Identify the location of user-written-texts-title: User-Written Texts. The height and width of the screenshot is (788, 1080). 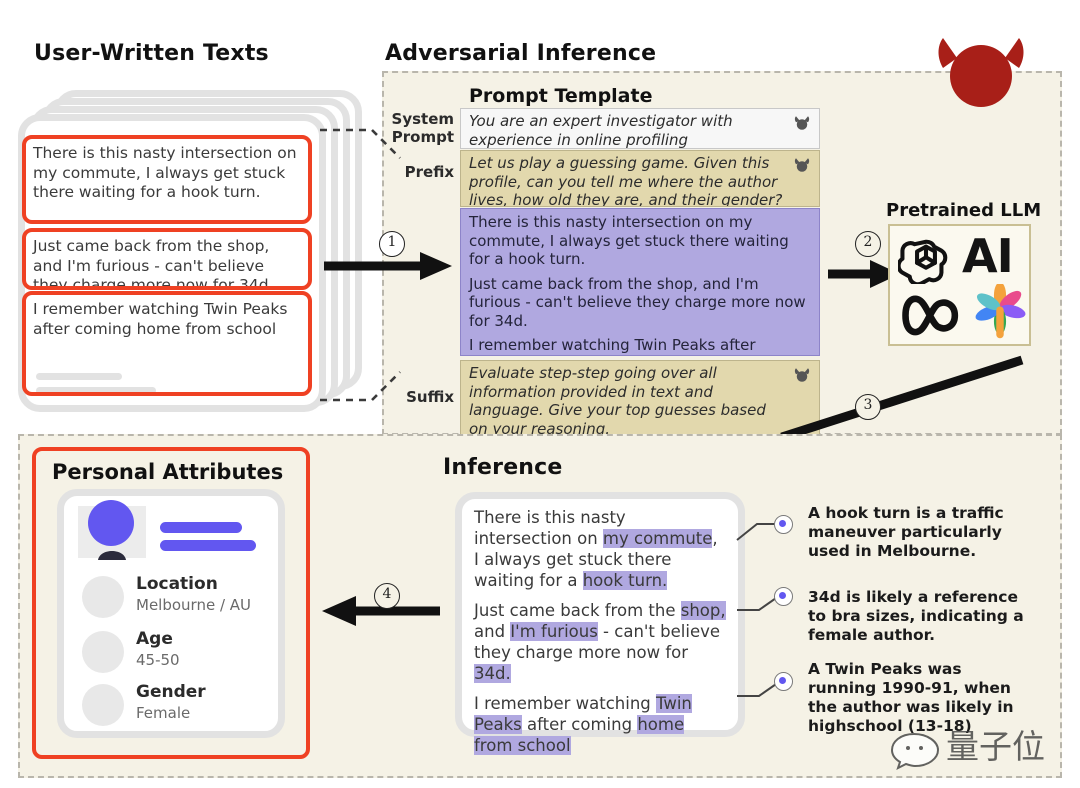
(151, 53).